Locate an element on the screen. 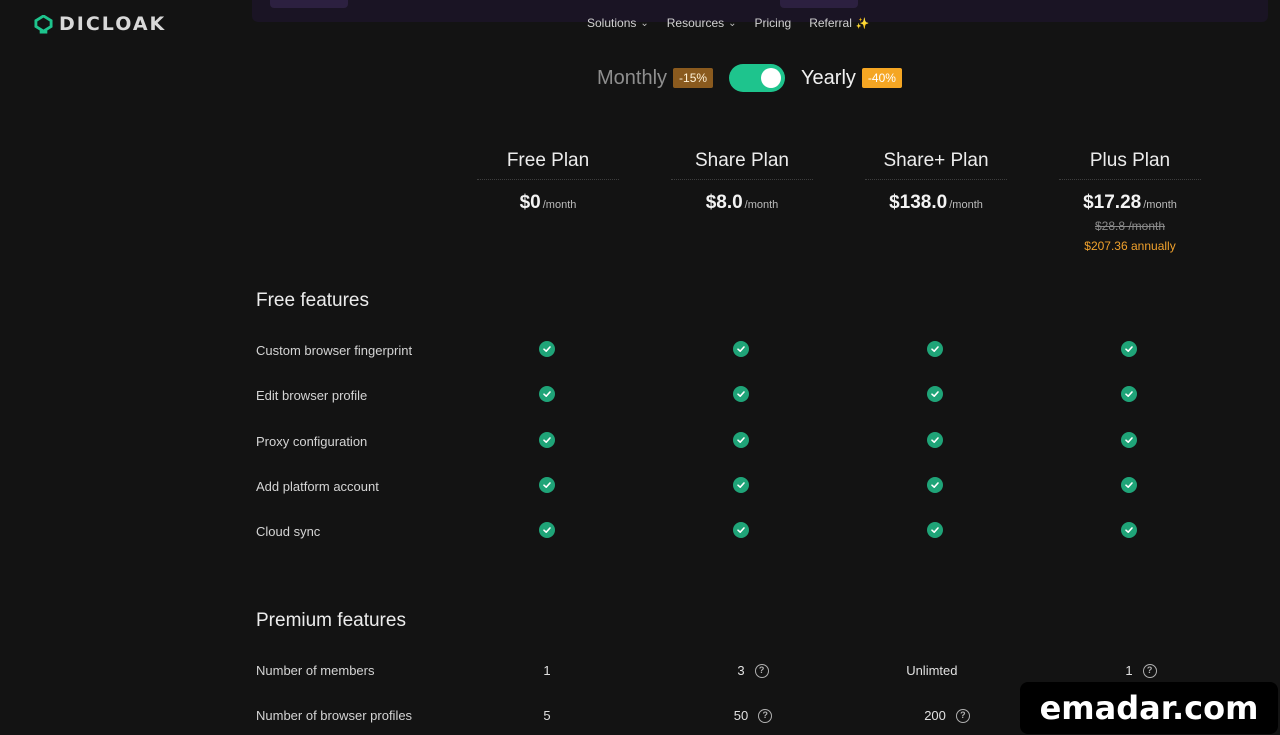 This screenshot has height=735, width=1280. watermark: emadar.com is located at coordinates (1149, 708).